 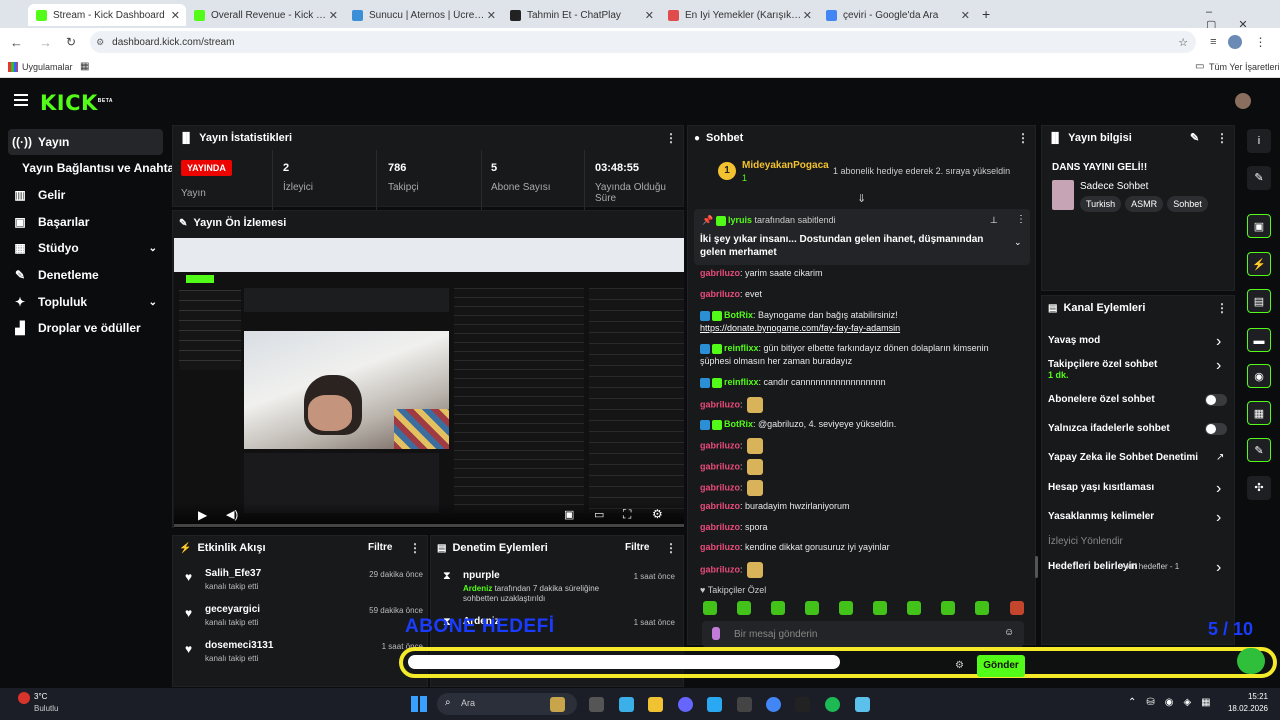 I want to click on browser-tab: Overall Revenue - Kick Dashboa✕, so click(x=265, y=15).